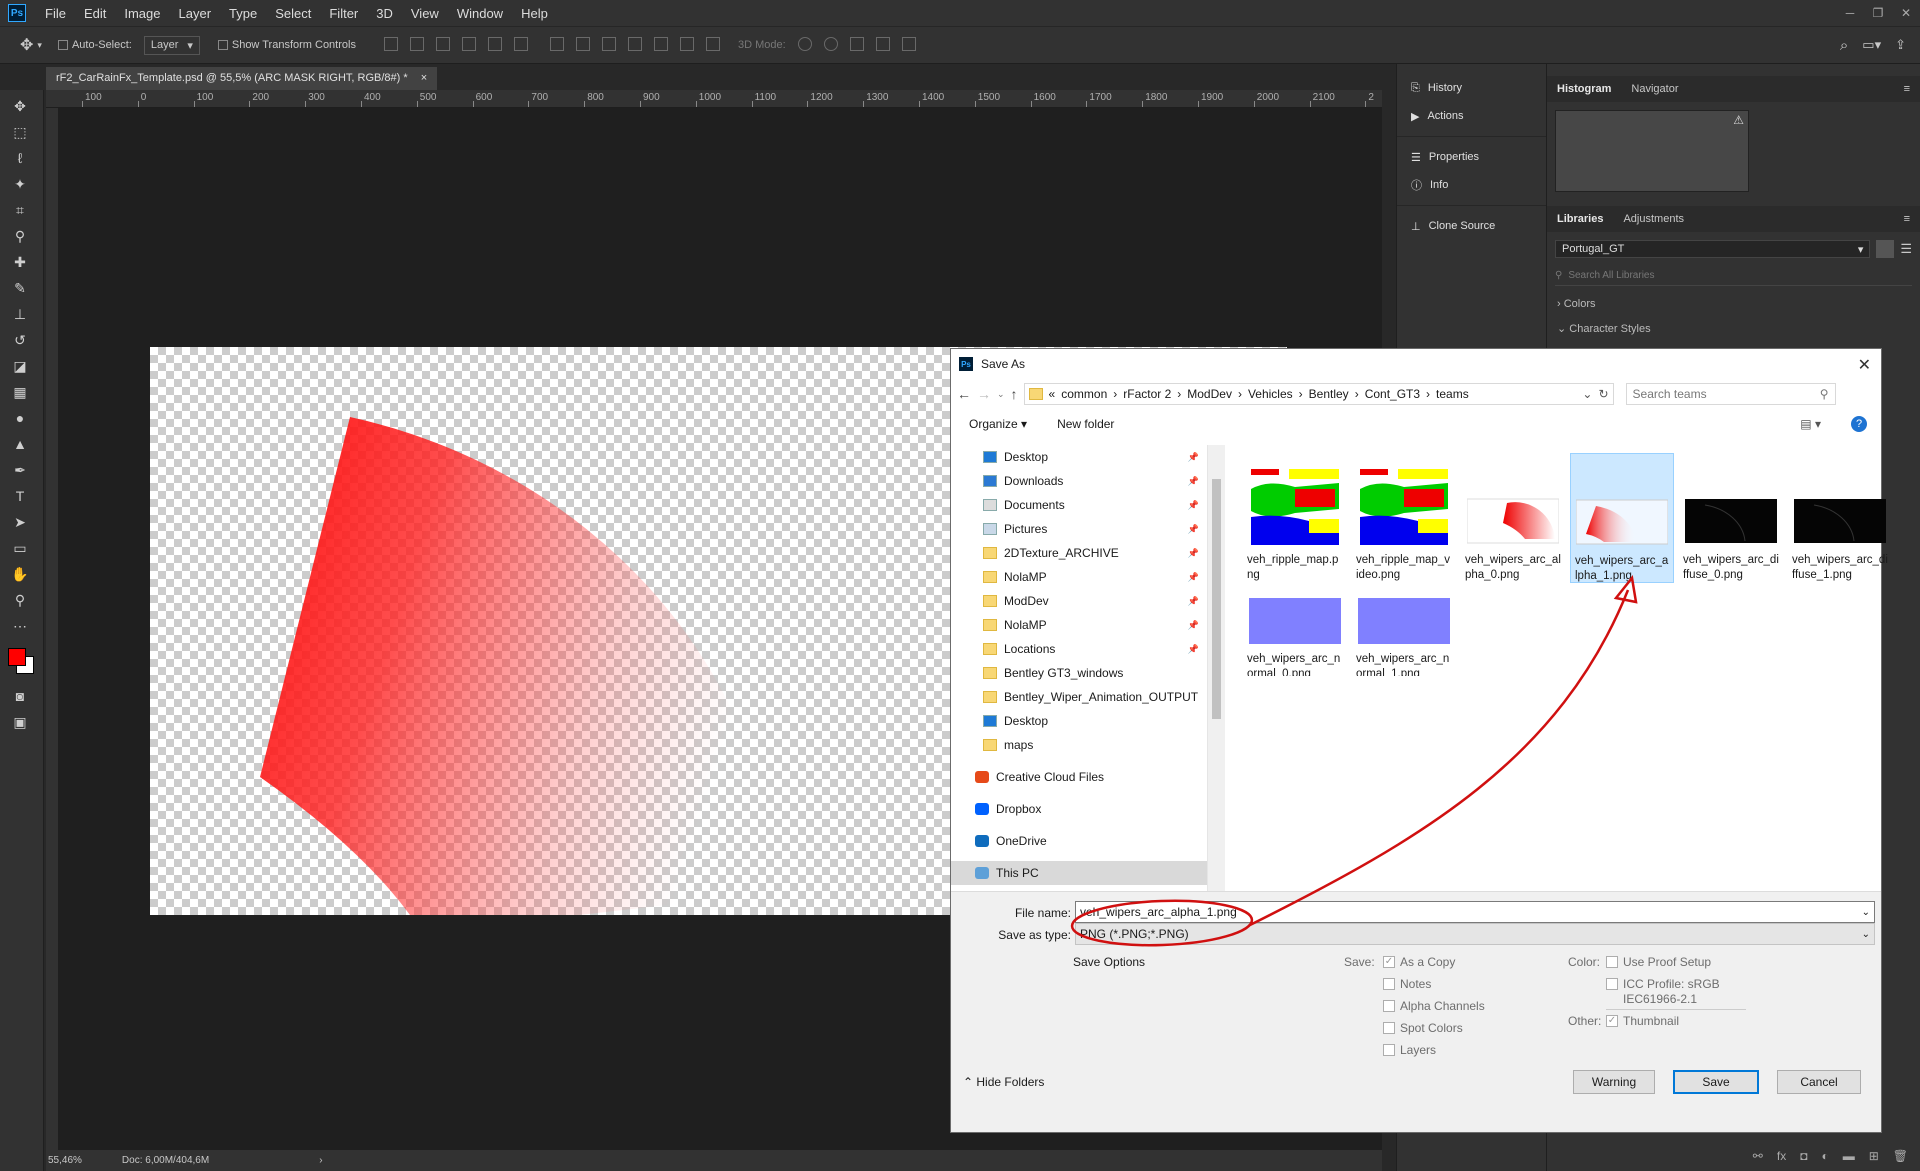 The width and height of the screenshot is (1920, 1171). I want to click on workspace-icon: ▭▾, so click(1871, 45).